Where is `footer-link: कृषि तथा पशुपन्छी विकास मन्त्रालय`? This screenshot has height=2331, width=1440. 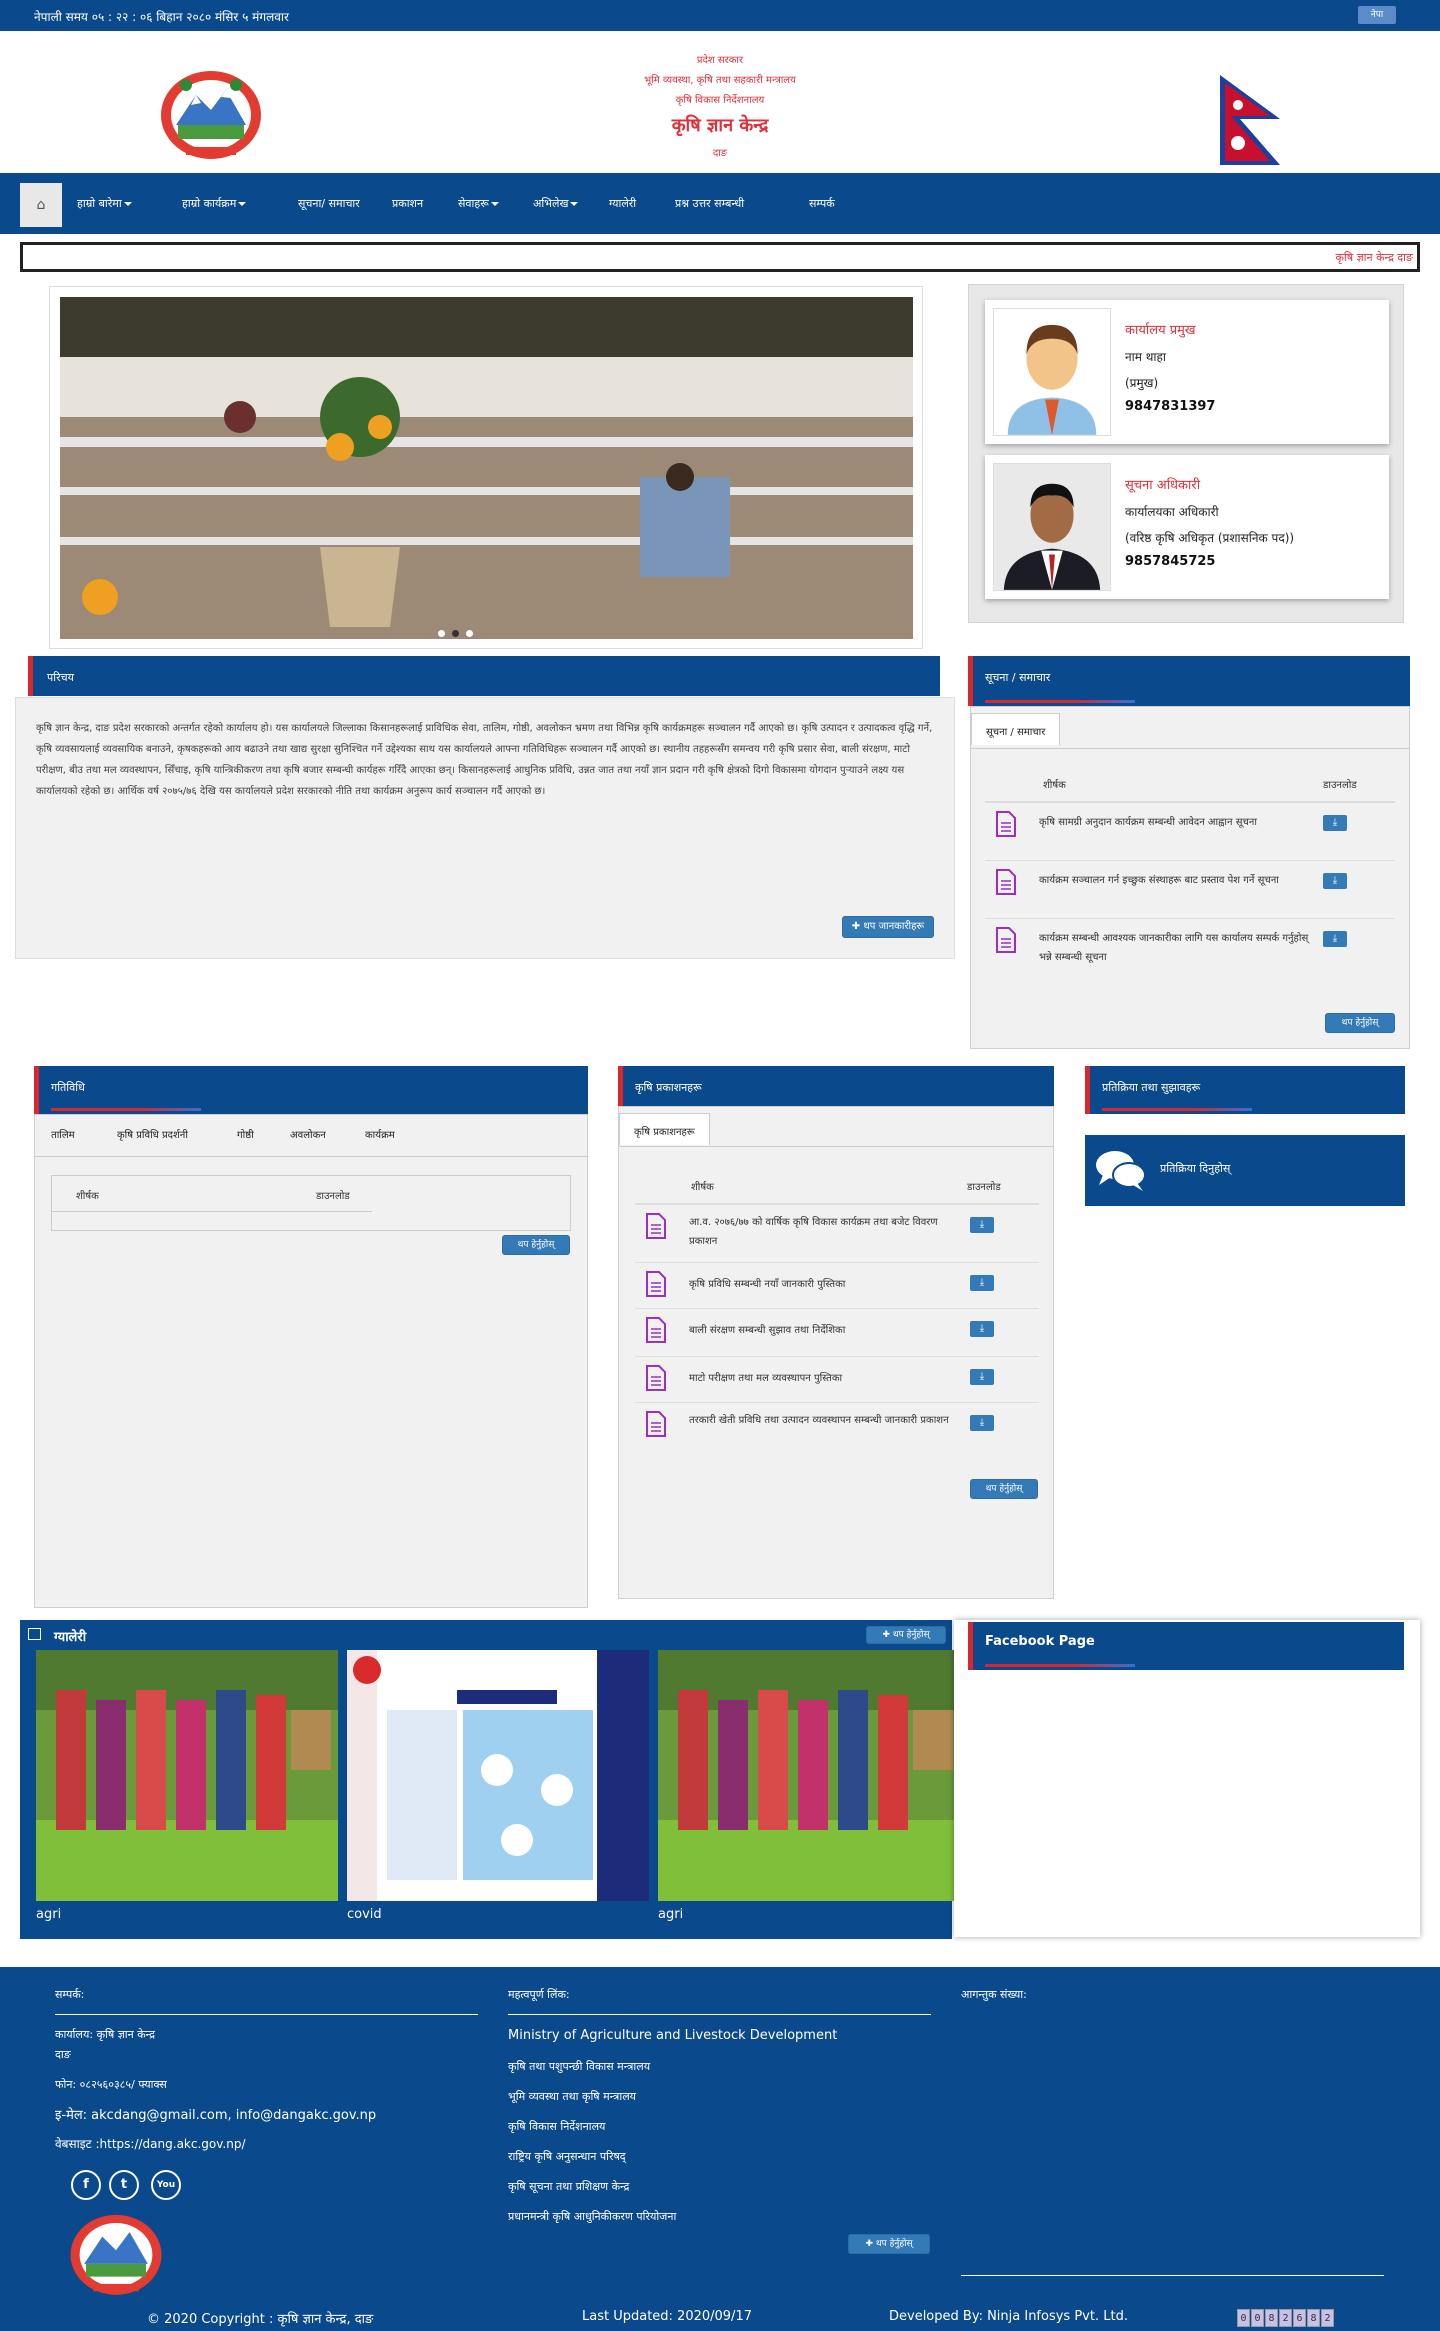
footer-link: कृषि तथा पशुपन्छी विकास मन्त्रालय is located at coordinates (579, 2066).